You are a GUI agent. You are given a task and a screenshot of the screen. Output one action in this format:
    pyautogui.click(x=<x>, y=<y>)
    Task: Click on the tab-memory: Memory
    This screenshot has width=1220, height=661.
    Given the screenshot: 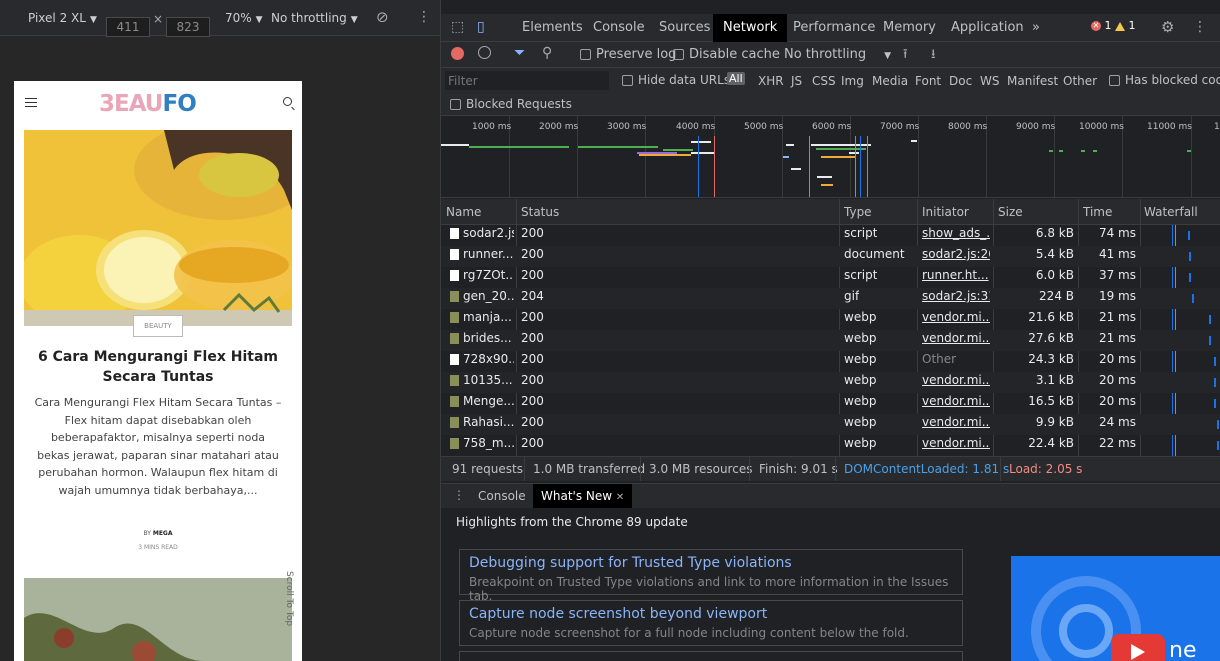 What is the action you would take?
    pyautogui.click(x=909, y=27)
    